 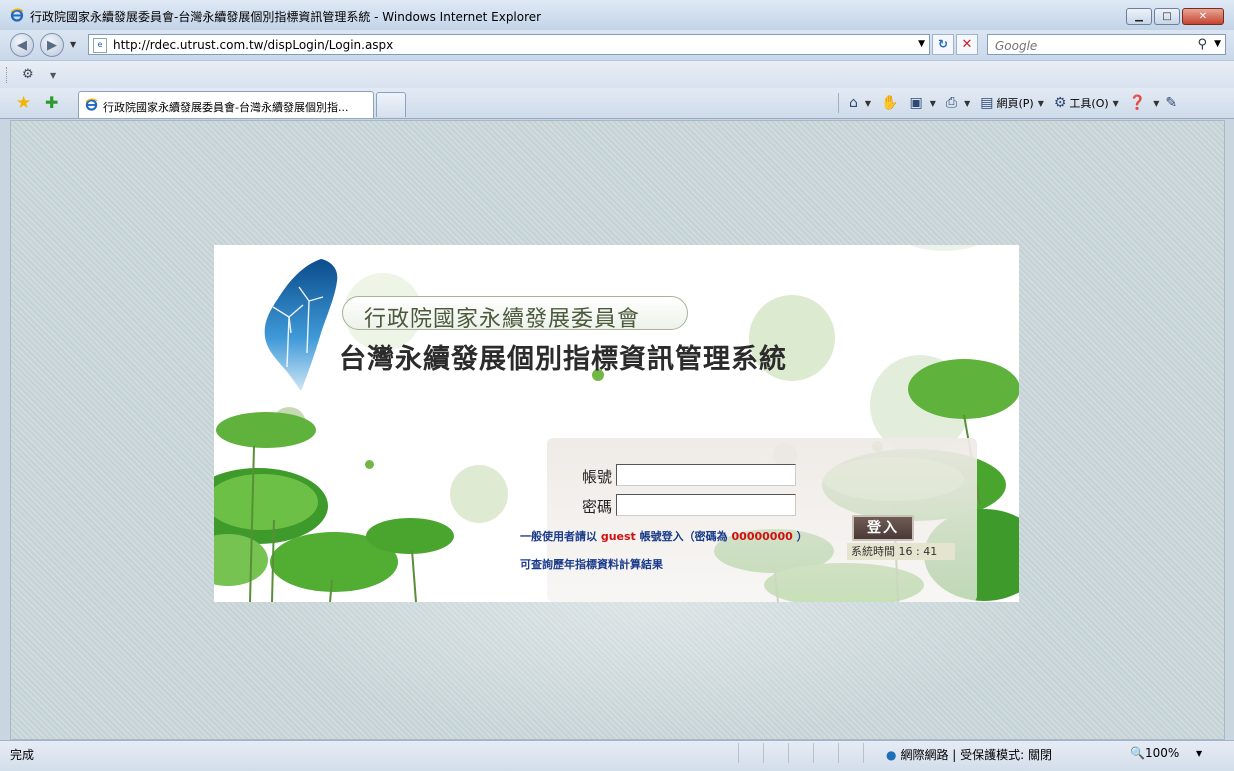 I want to click on ie-page-icon, so click(x=91, y=104).